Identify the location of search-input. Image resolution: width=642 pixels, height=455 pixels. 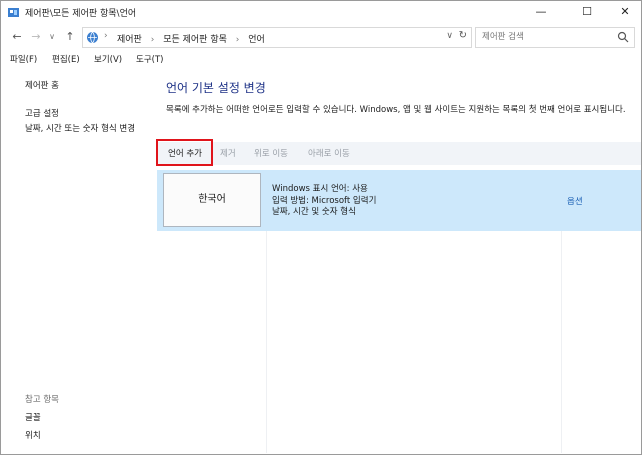
(544, 37).